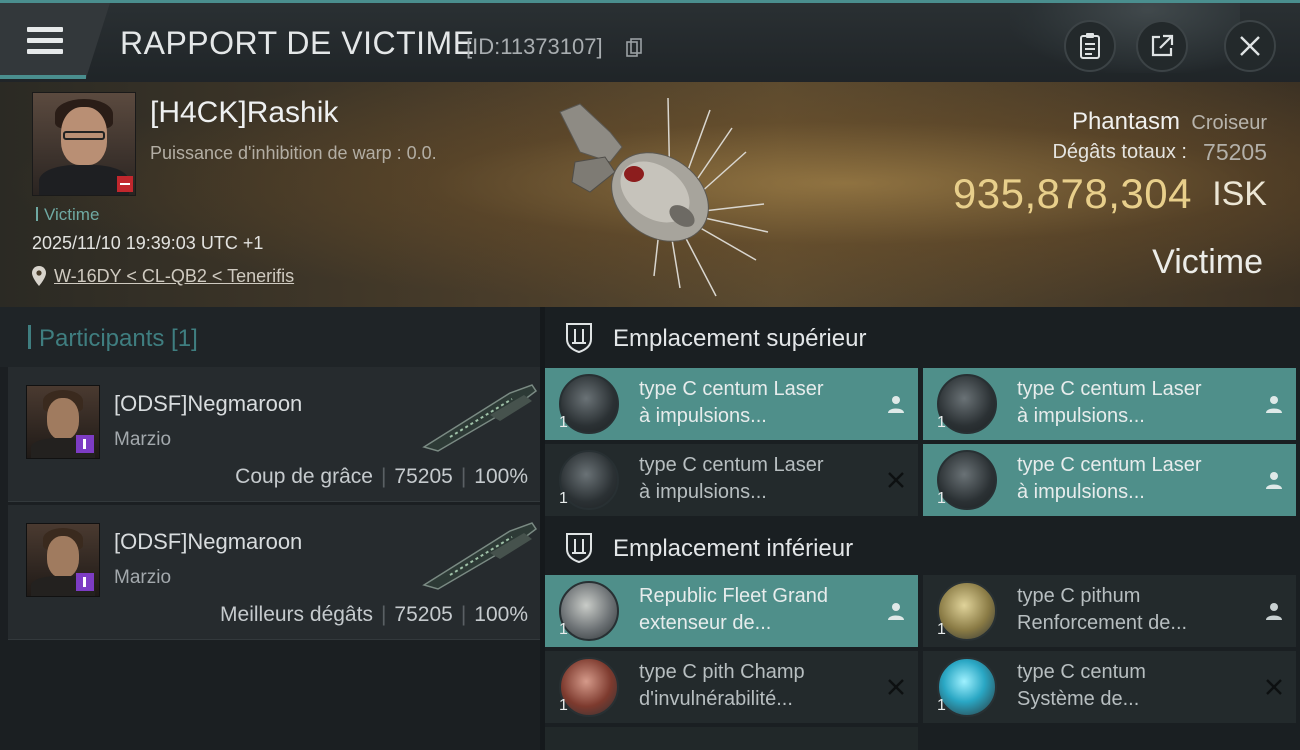 Image resolution: width=1300 pixels, height=750 pixels. What do you see at coordinates (664, 197) in the screenshot?
I see `victim-ship-image` at bounding box center [664, 197].